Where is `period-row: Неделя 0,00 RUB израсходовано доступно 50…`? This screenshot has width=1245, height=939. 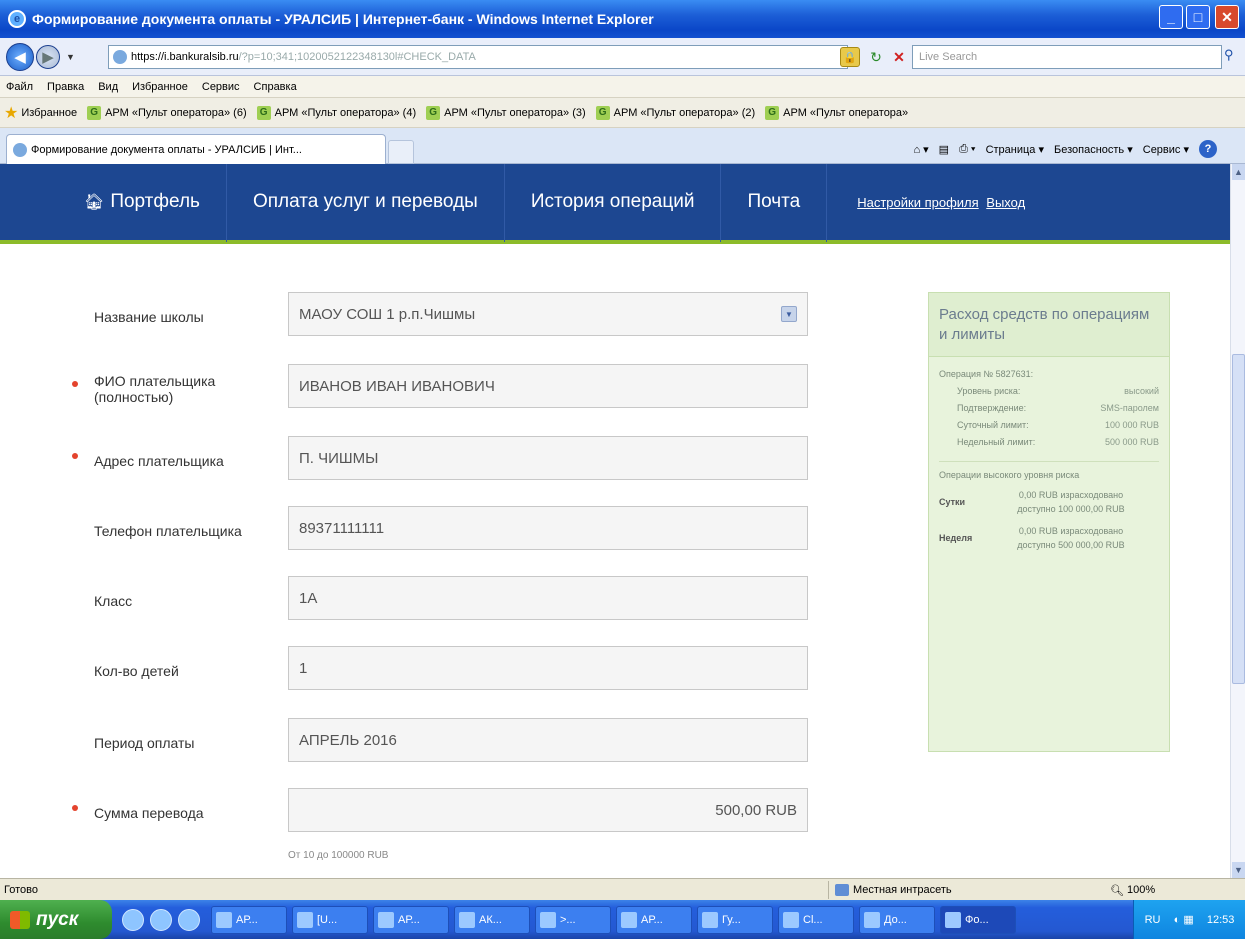 period-row: Неделя 0,00 RUB израсходовано доступно 50… is located at coordinates (1049, 538).